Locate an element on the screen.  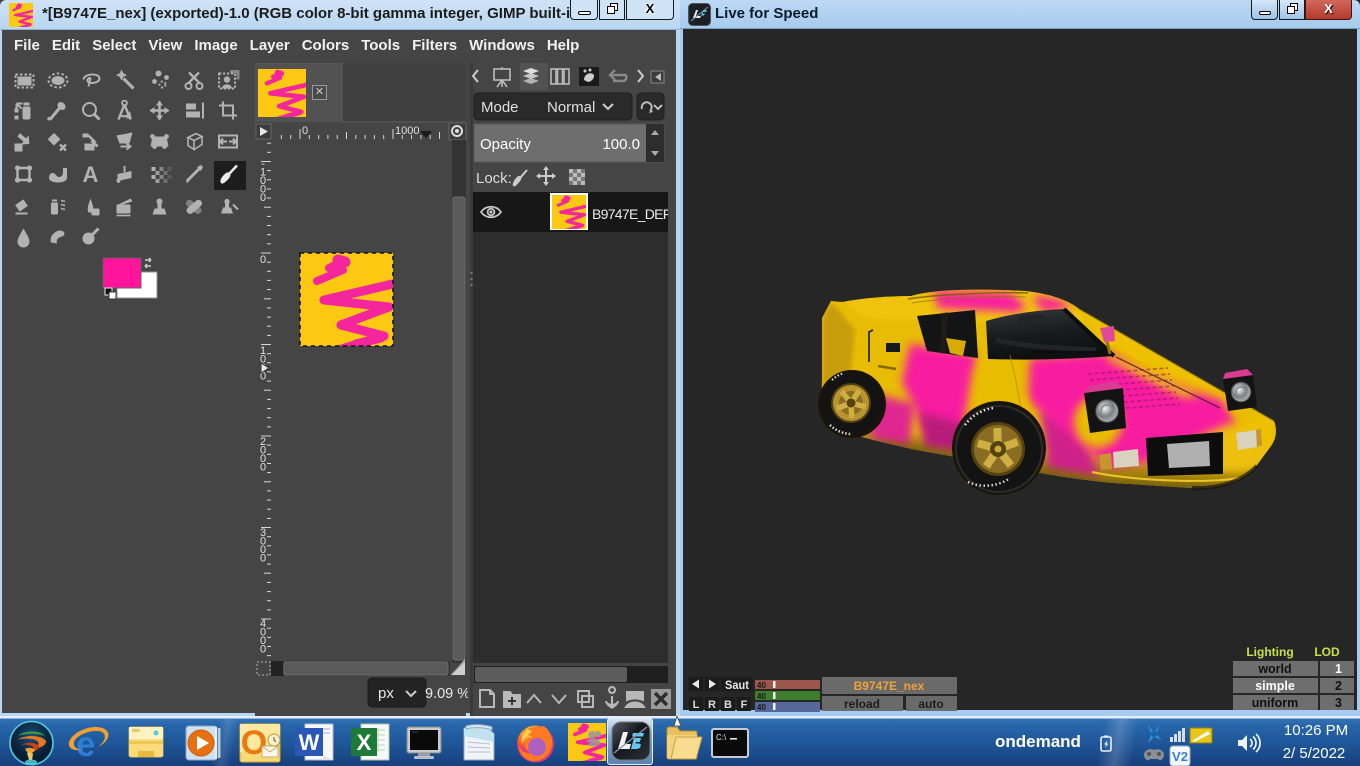
svg-text: B is located at coordinates (728, 705).